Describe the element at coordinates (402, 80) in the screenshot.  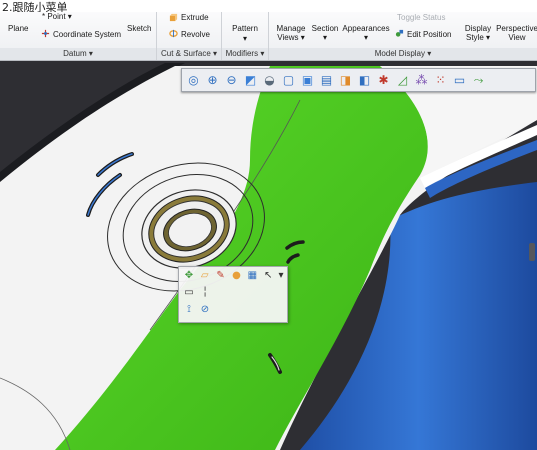
I see `spin-center-icon: ◿` at that location.